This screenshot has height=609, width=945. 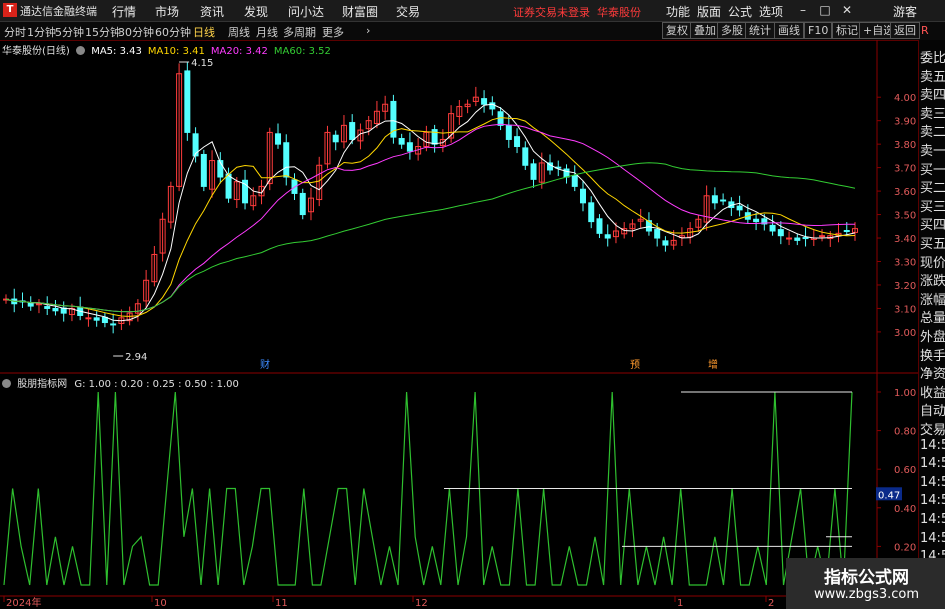 What do you see at coordinates (212, 11) in the screenshot?
I see `menu-news: 资讯` at bounding box center [212, 11].